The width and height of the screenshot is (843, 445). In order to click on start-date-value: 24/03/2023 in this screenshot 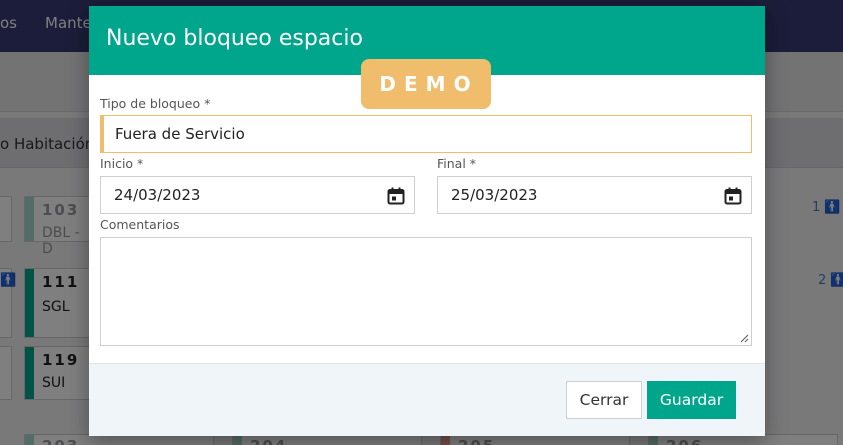, I will do `click(157, 195)`.